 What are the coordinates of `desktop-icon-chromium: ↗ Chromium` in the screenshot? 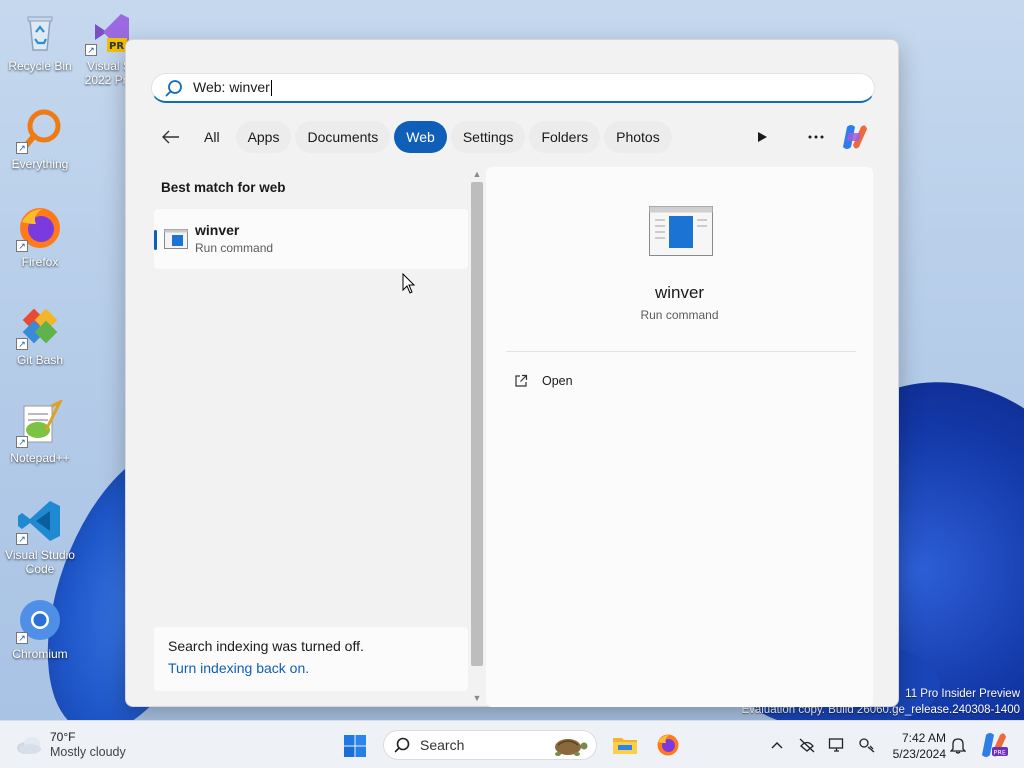 It's located at (40, 628).